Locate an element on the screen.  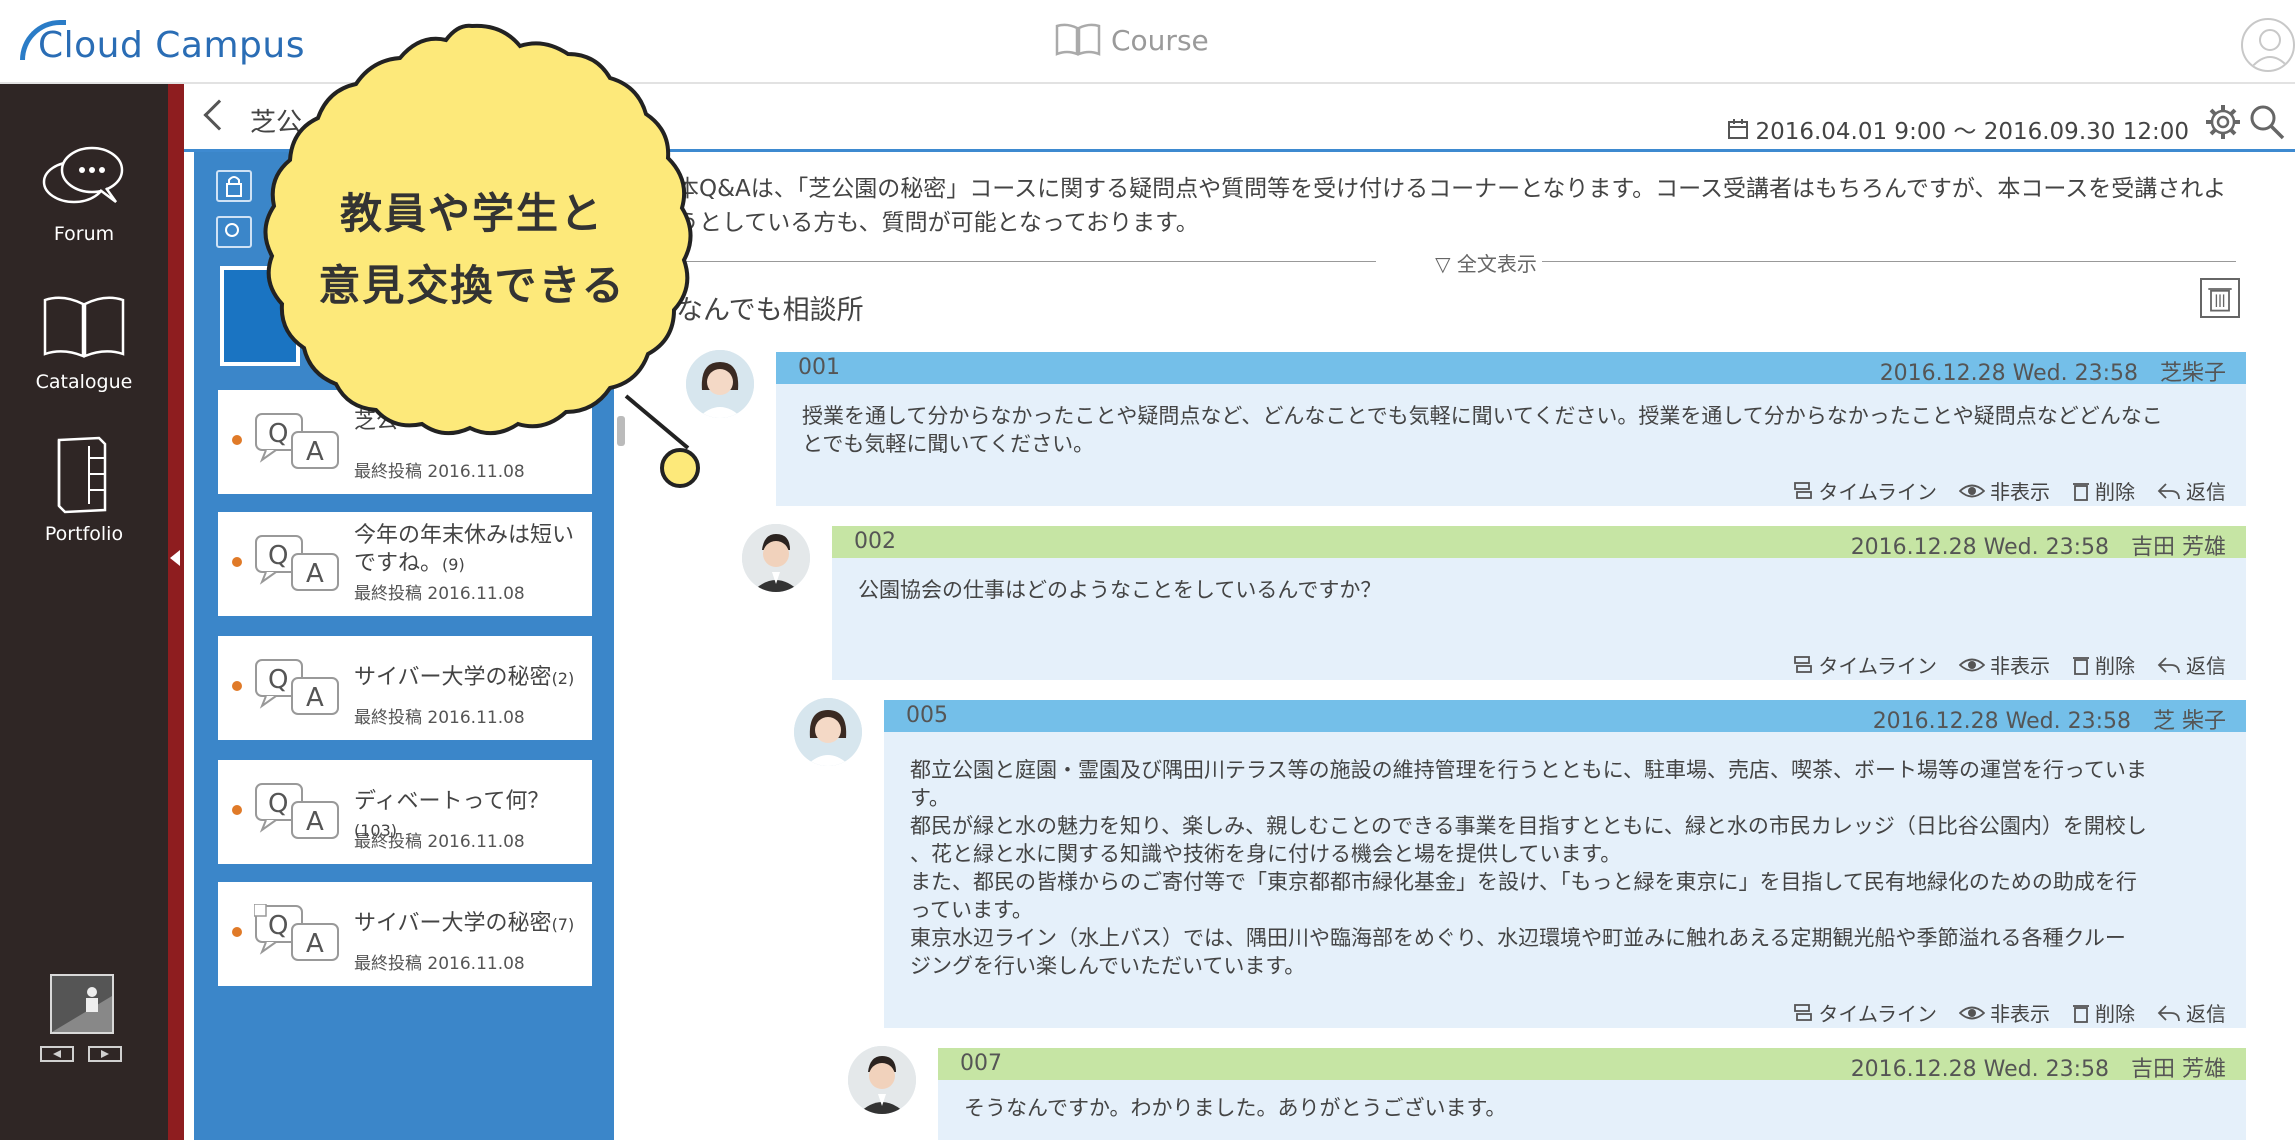
presentation-screen-icon is located at coordinates (82, 1004).